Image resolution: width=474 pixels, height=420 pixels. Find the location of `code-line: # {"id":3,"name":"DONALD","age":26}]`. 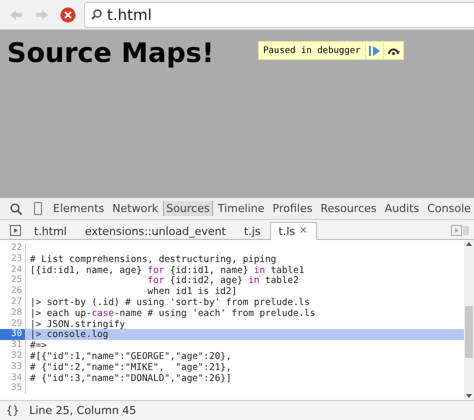

code-line: # {"id":3,"name":"DONALD","age":26}] is located at coordinates (130, 378).